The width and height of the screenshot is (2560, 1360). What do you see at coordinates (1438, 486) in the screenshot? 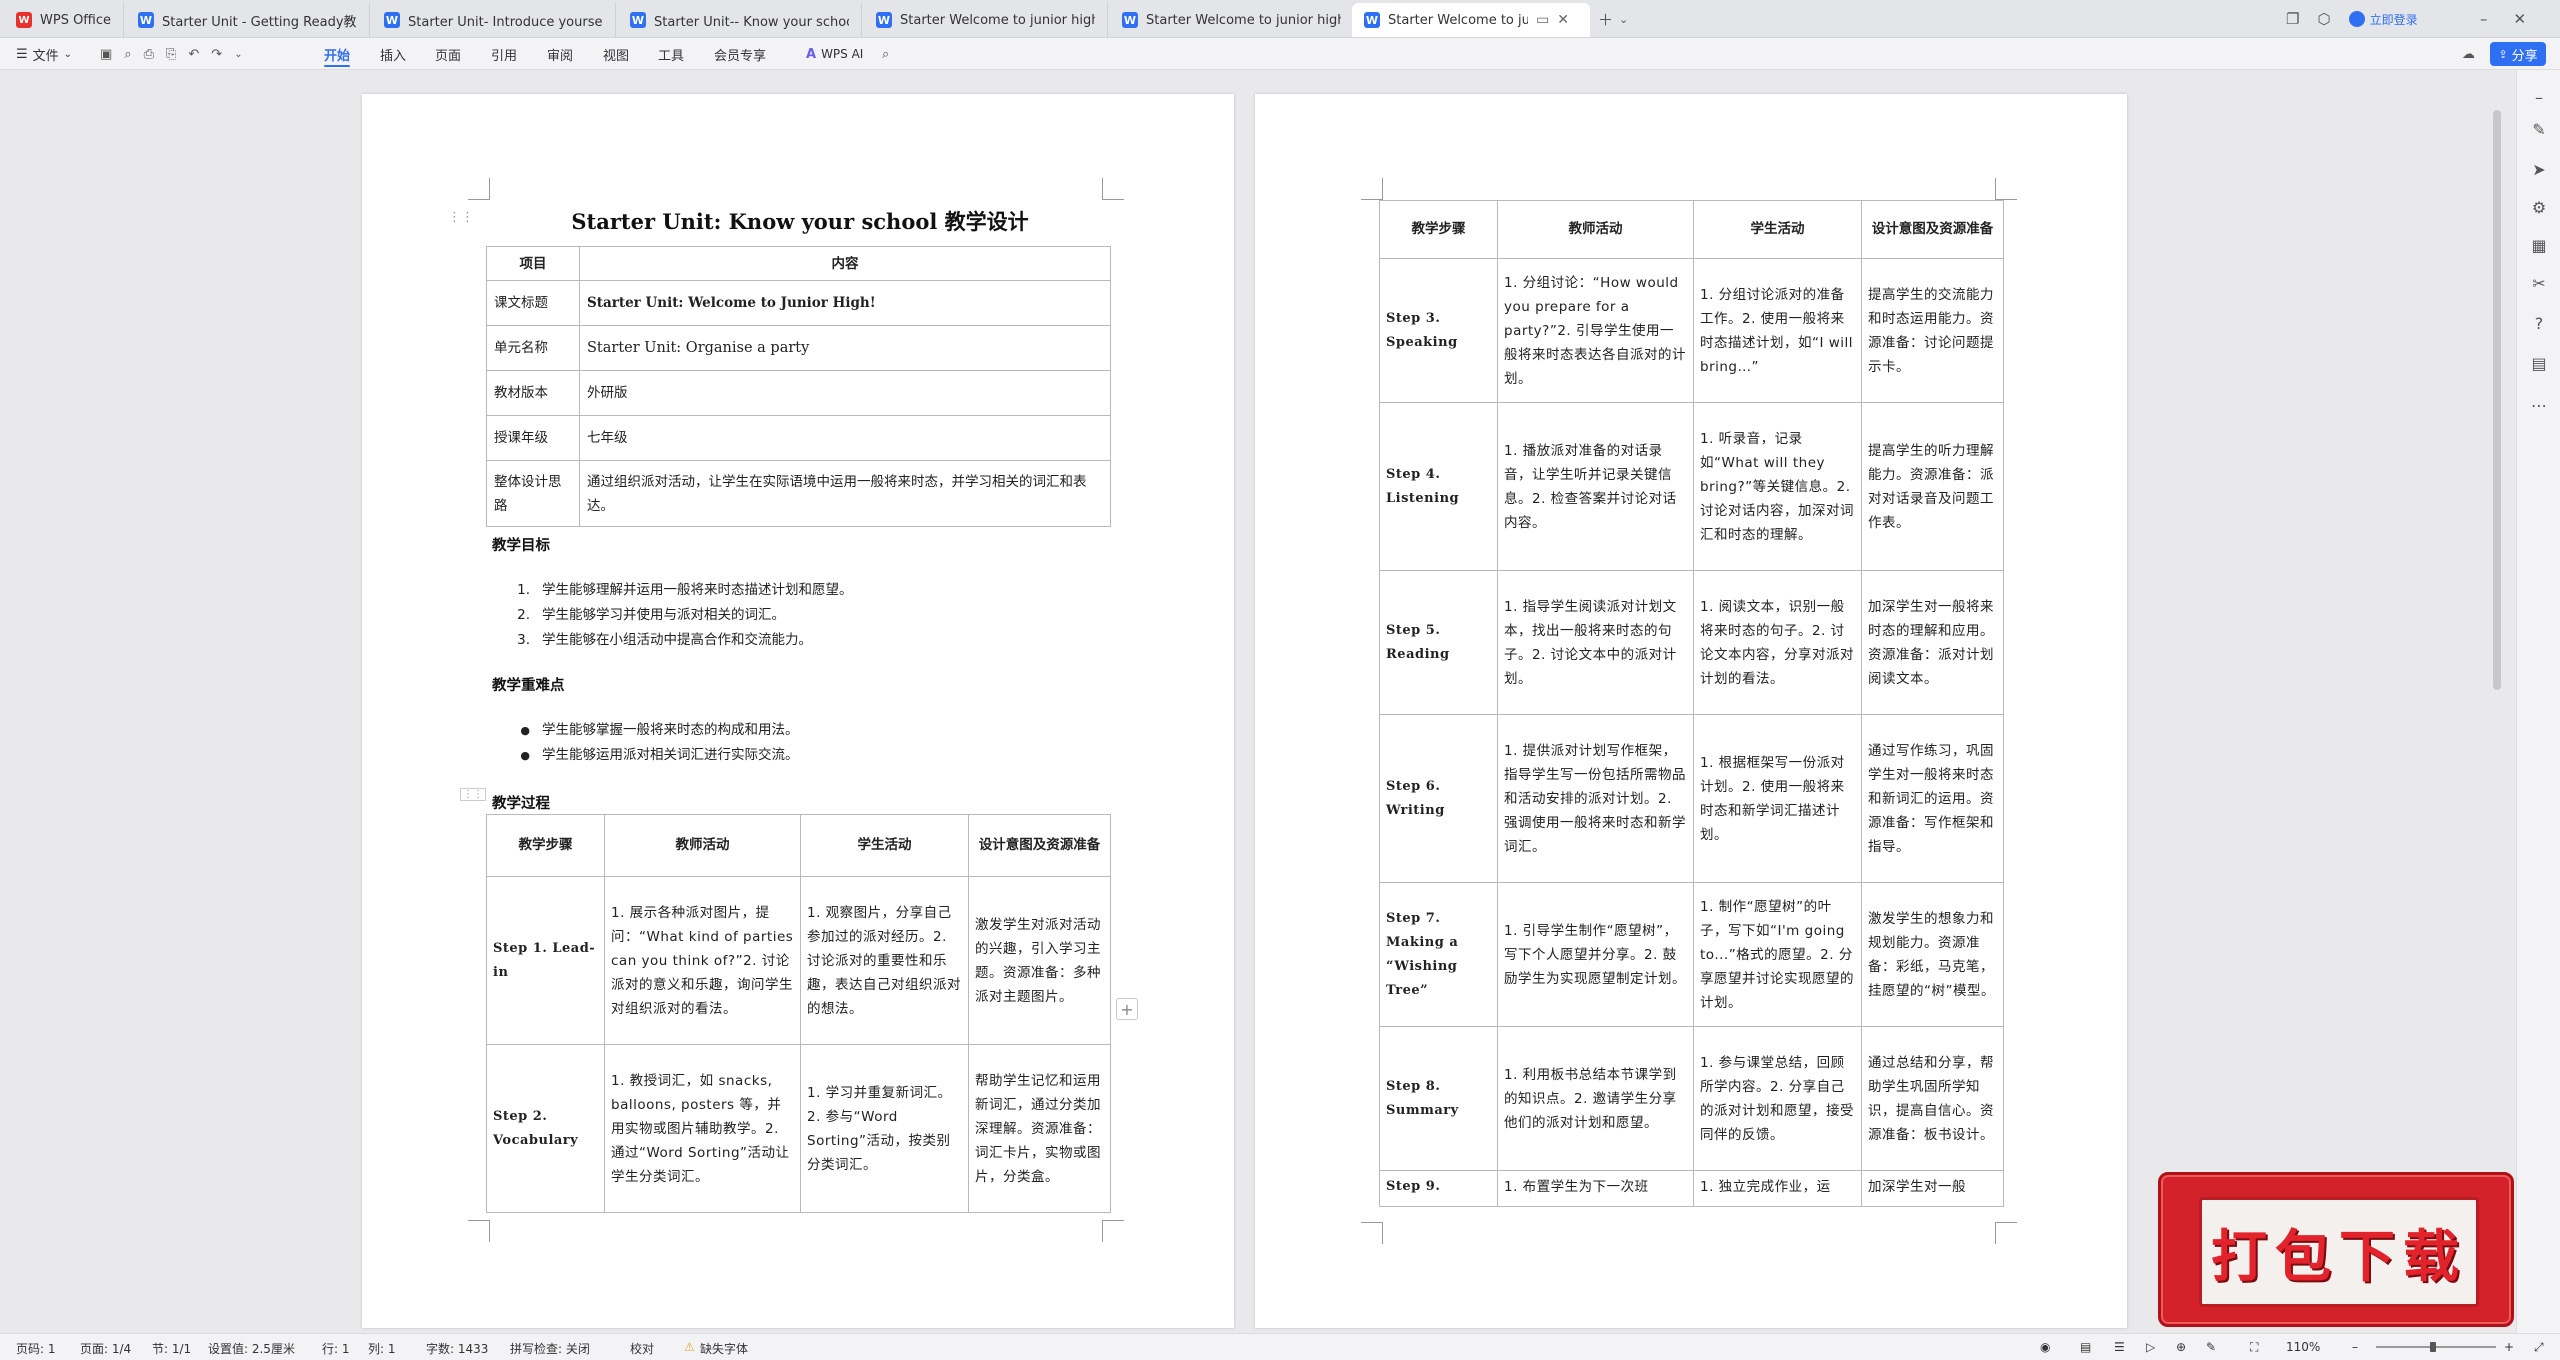
I see `step-cell: Step 4. Listening` at bounding box center [1438, 486].